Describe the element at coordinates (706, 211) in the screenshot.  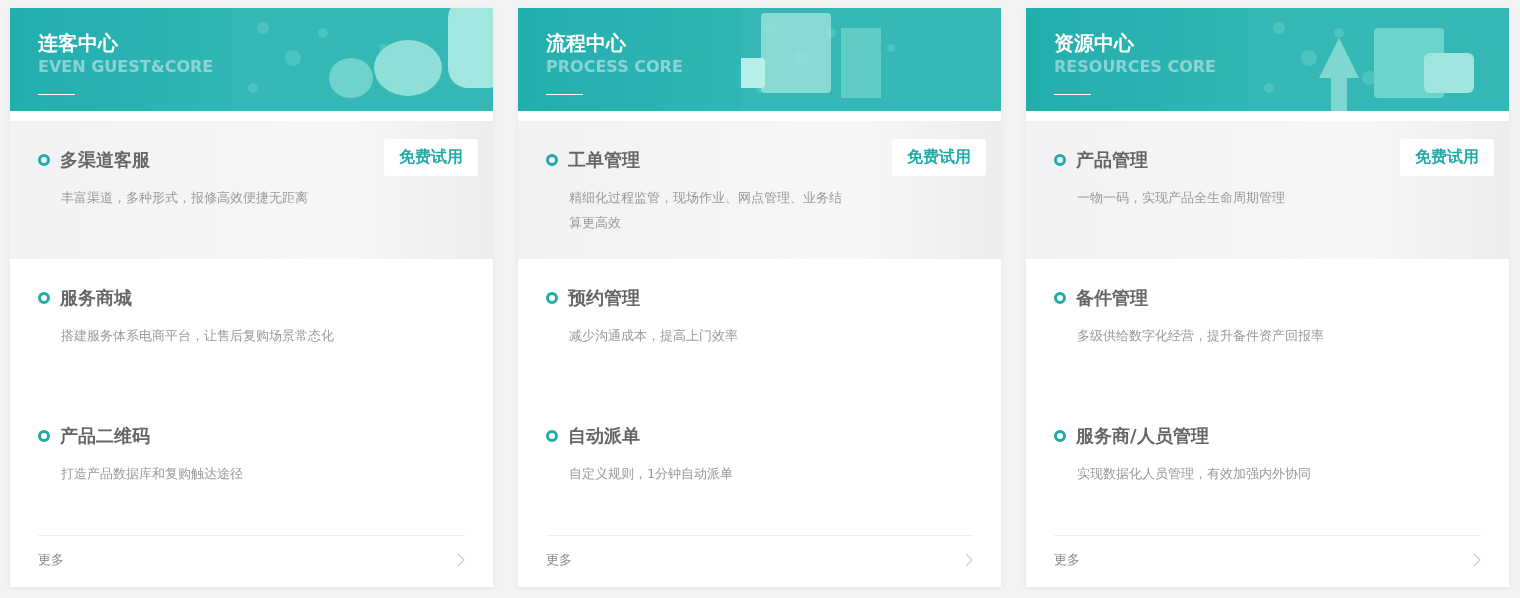
I see `feature-description: 精细化过程监管，现场作业、网点管理、业务结算更高效` at that location.